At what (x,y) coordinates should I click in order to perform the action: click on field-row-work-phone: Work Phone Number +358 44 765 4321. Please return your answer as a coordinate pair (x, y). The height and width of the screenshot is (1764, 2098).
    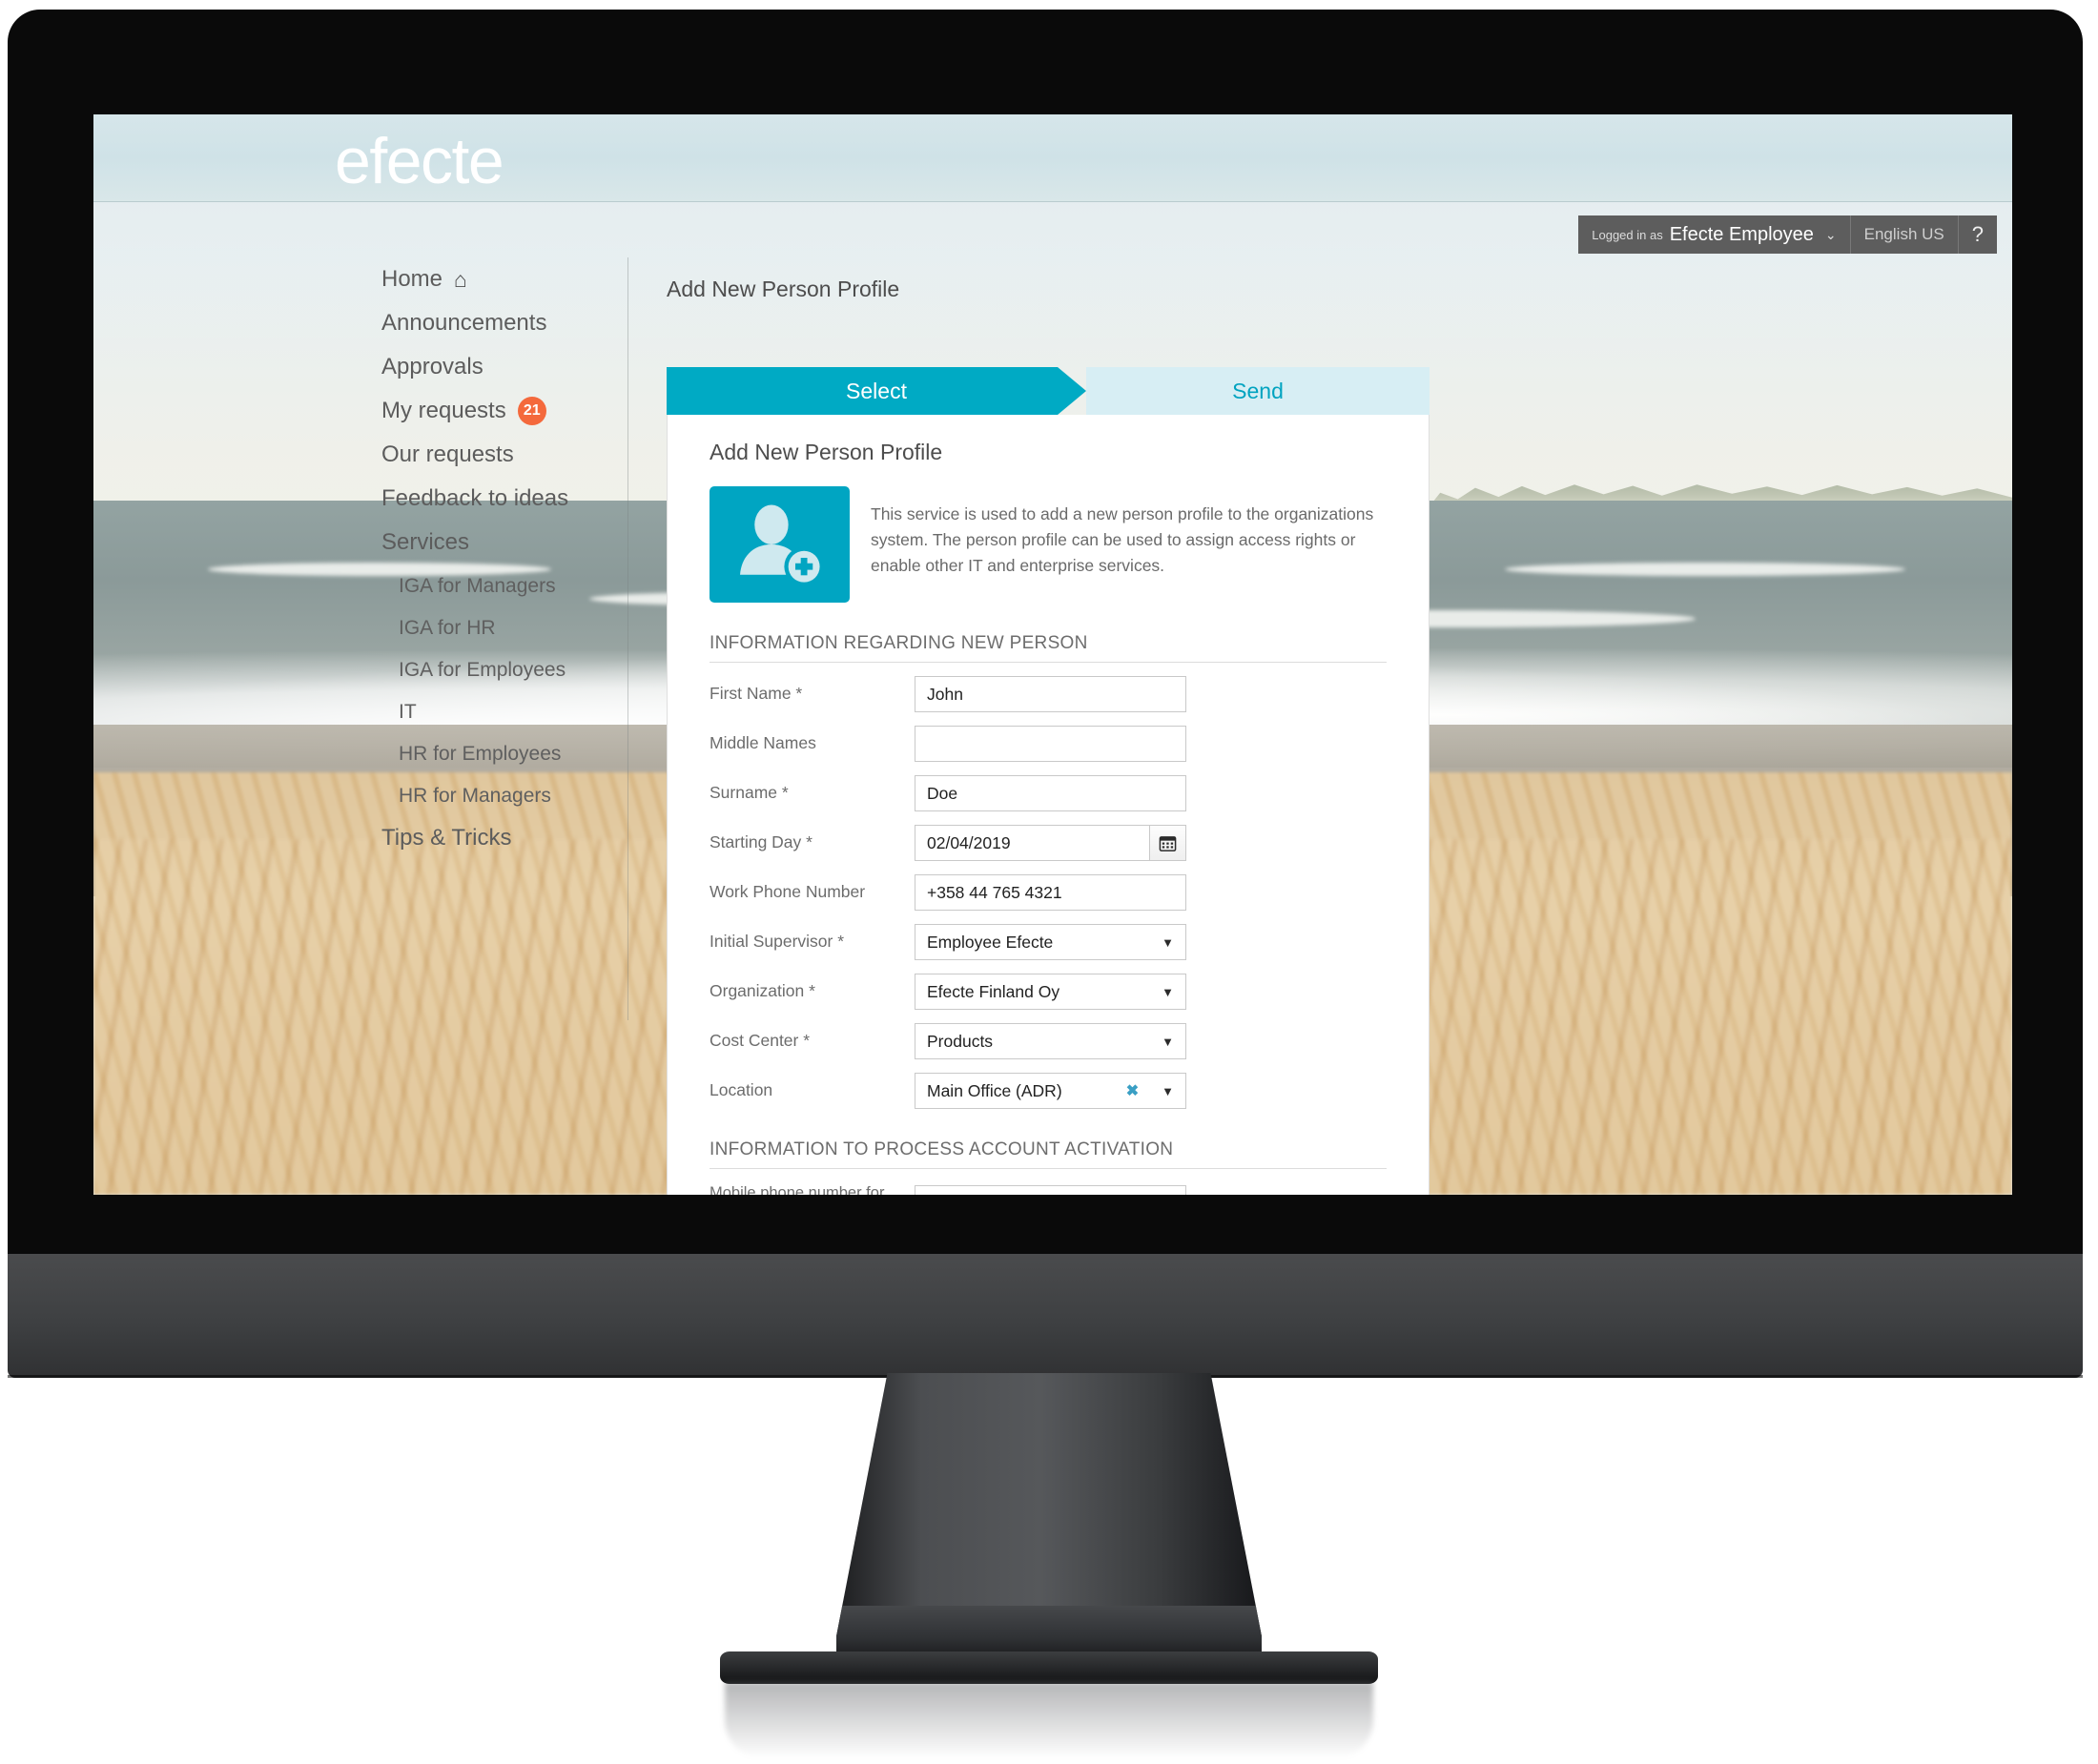
    Looking at the image, I should click on (1048, 893).